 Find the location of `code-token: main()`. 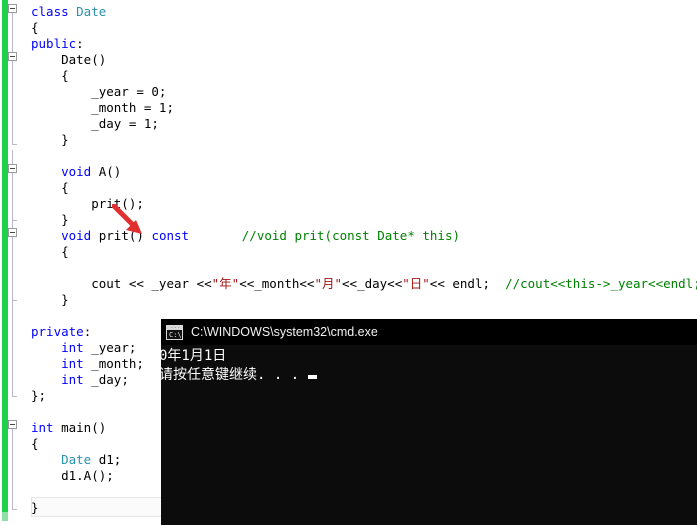

code-token: main() is located at coordinates (80, 427).